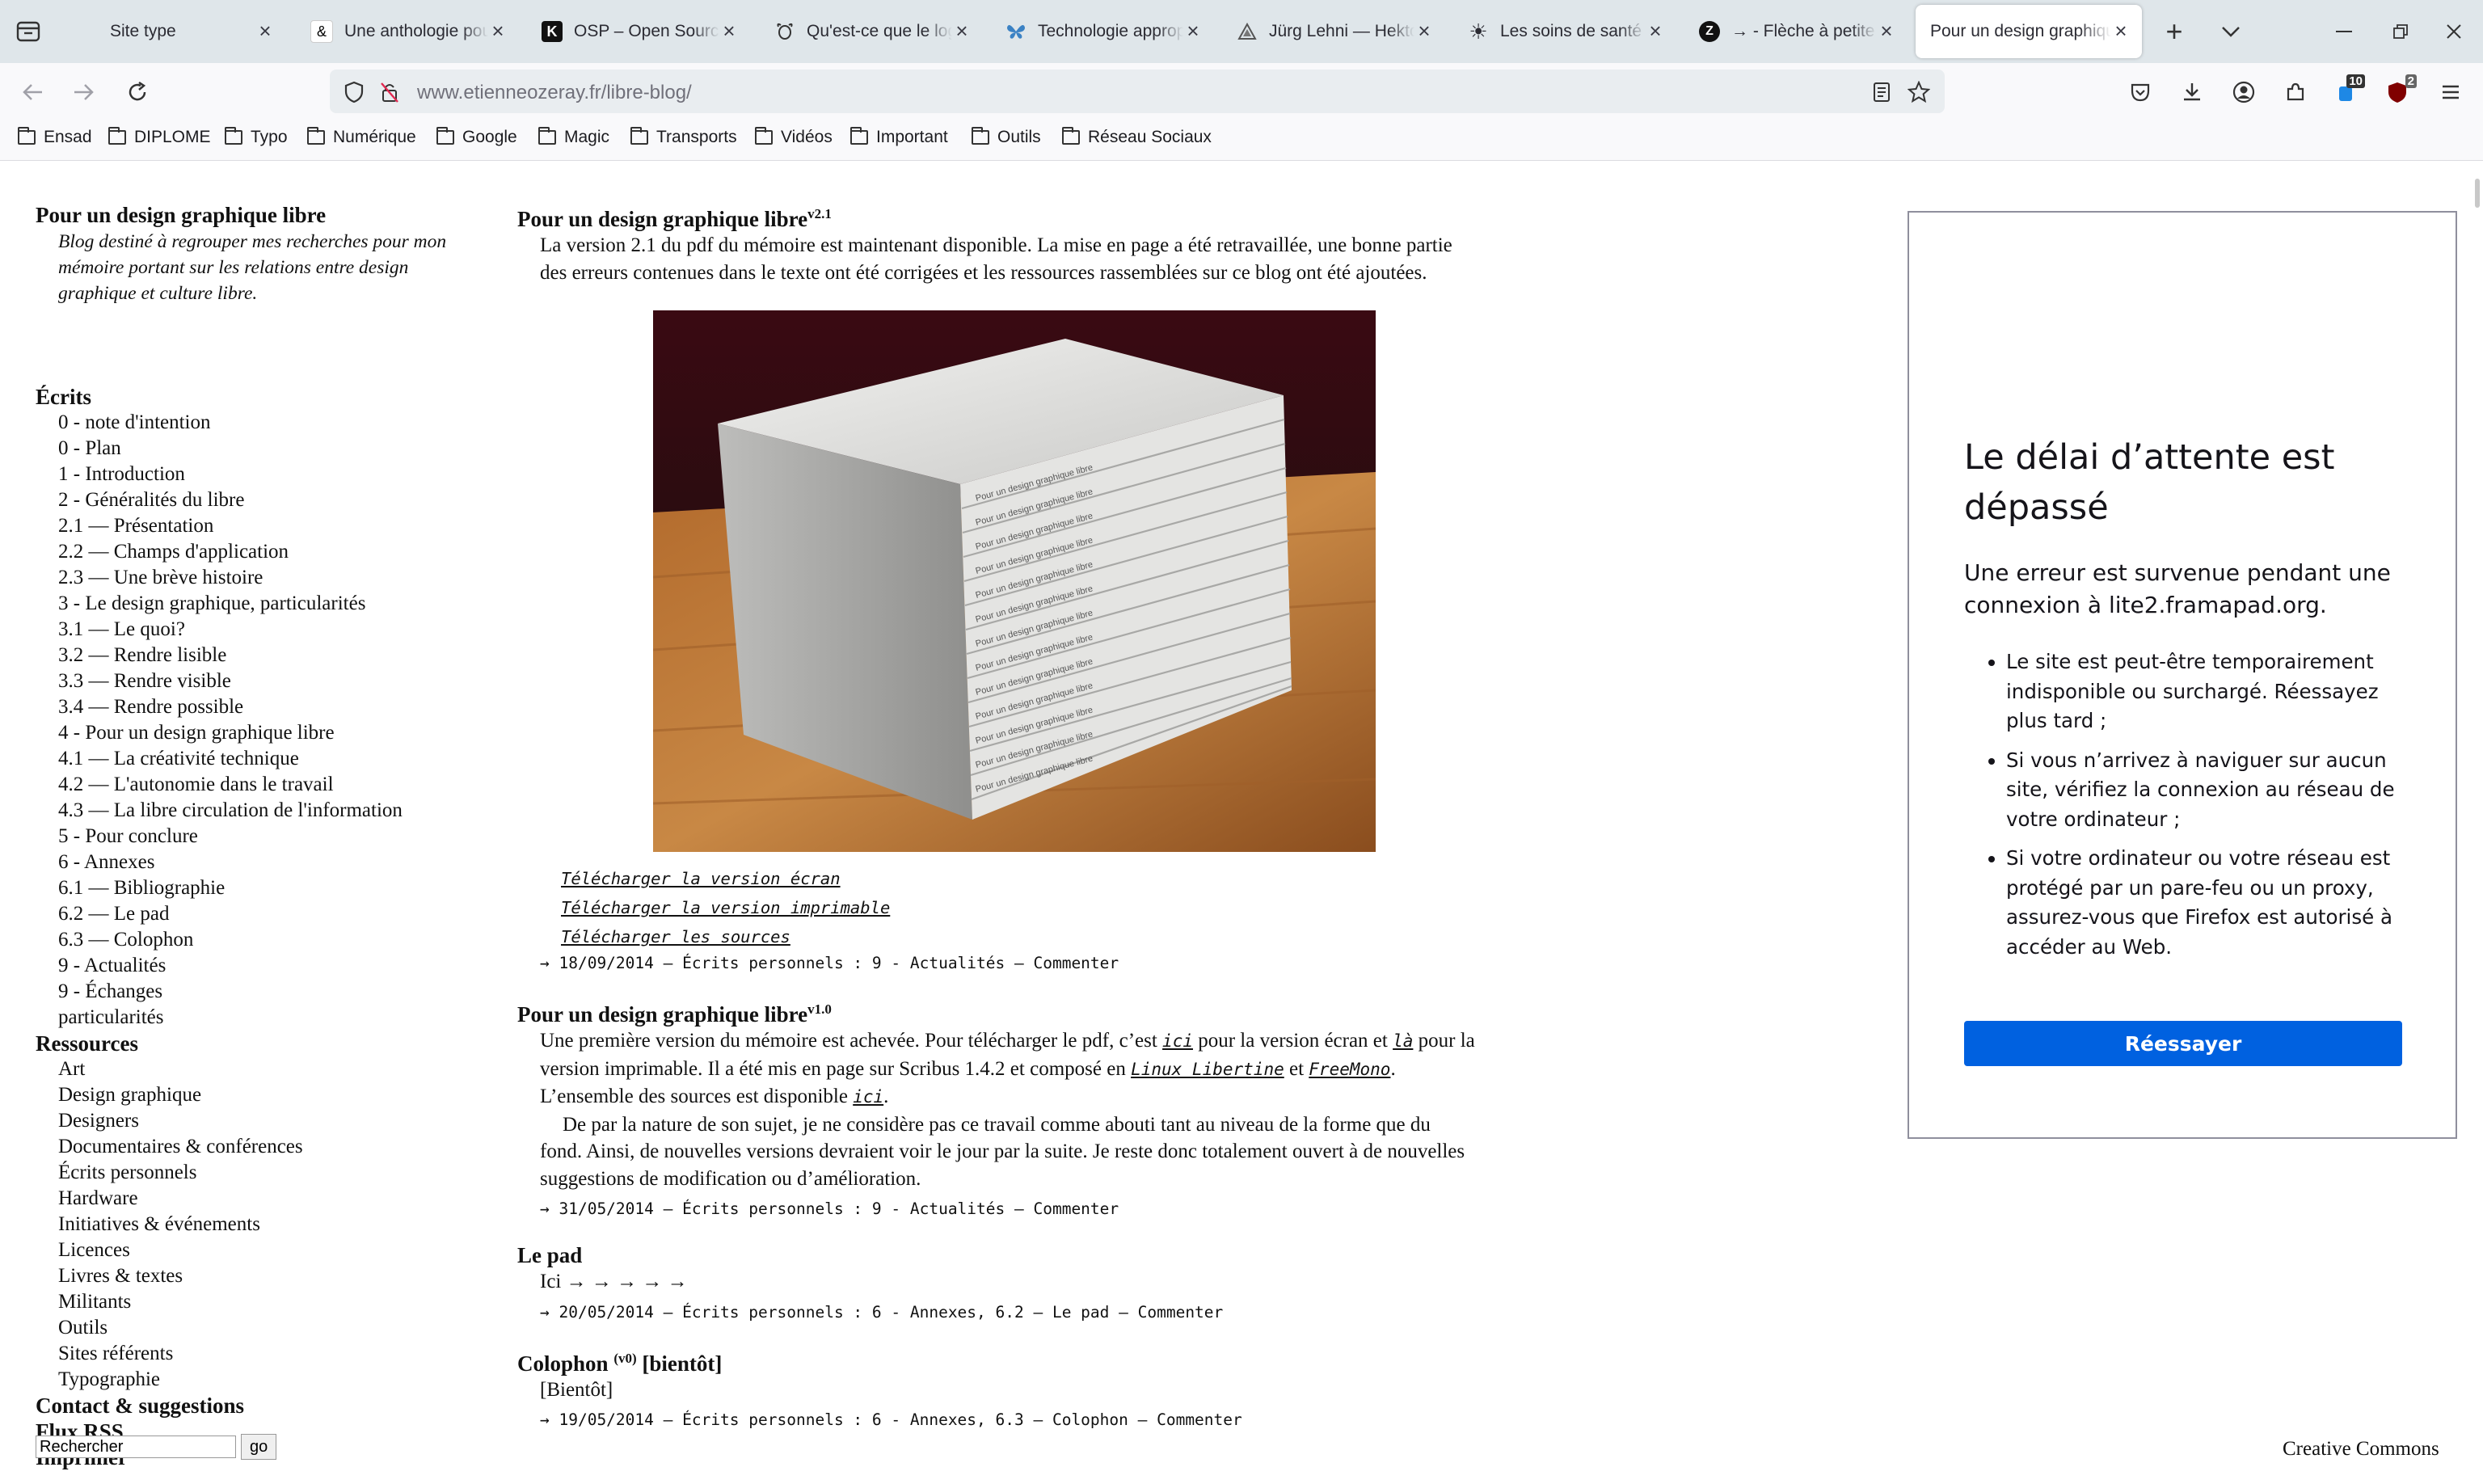  Describe the element at coordinates (273, 940) in the screenshot. I see `sidebar-link: 6.3 — Colophon` at that location.